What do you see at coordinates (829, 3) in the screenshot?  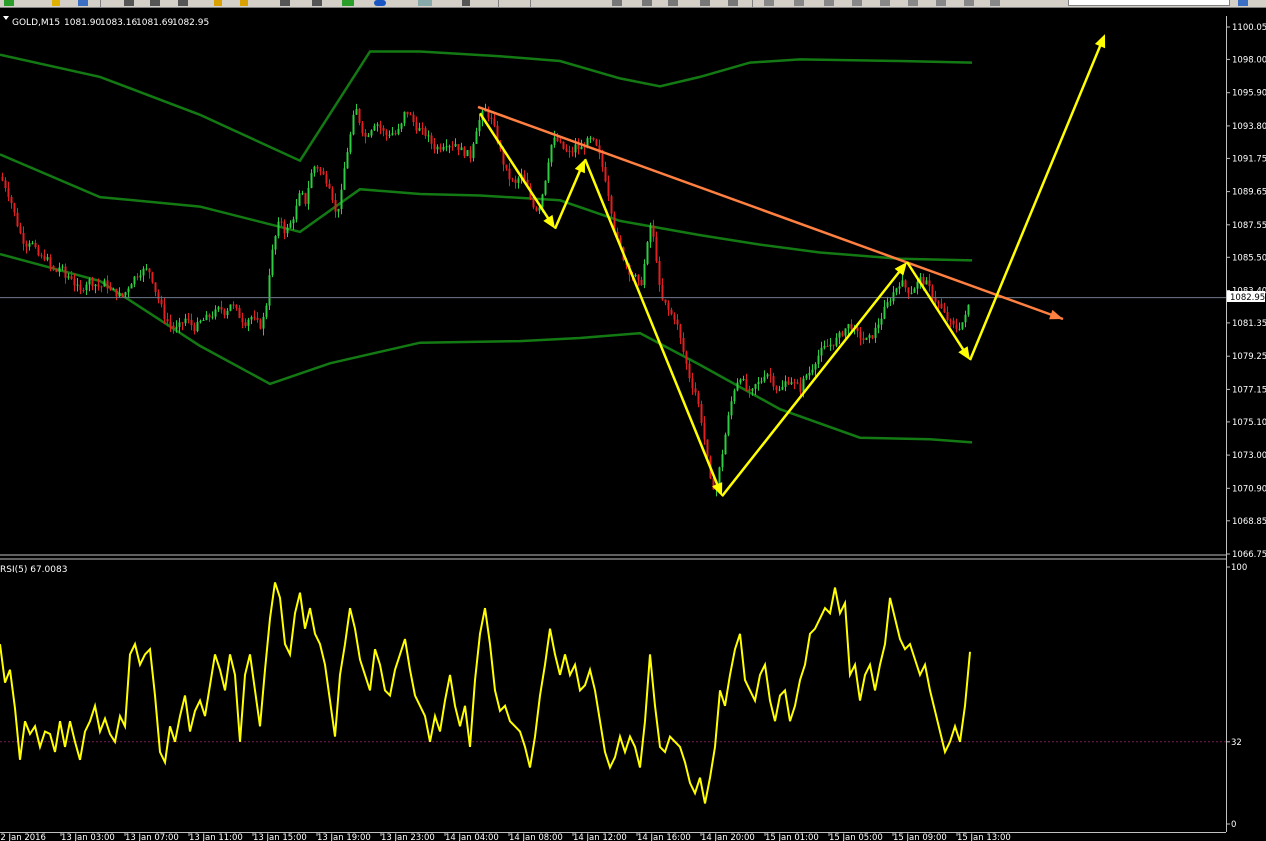 I see `period-w1-icon` at bounding box center [829, 3].